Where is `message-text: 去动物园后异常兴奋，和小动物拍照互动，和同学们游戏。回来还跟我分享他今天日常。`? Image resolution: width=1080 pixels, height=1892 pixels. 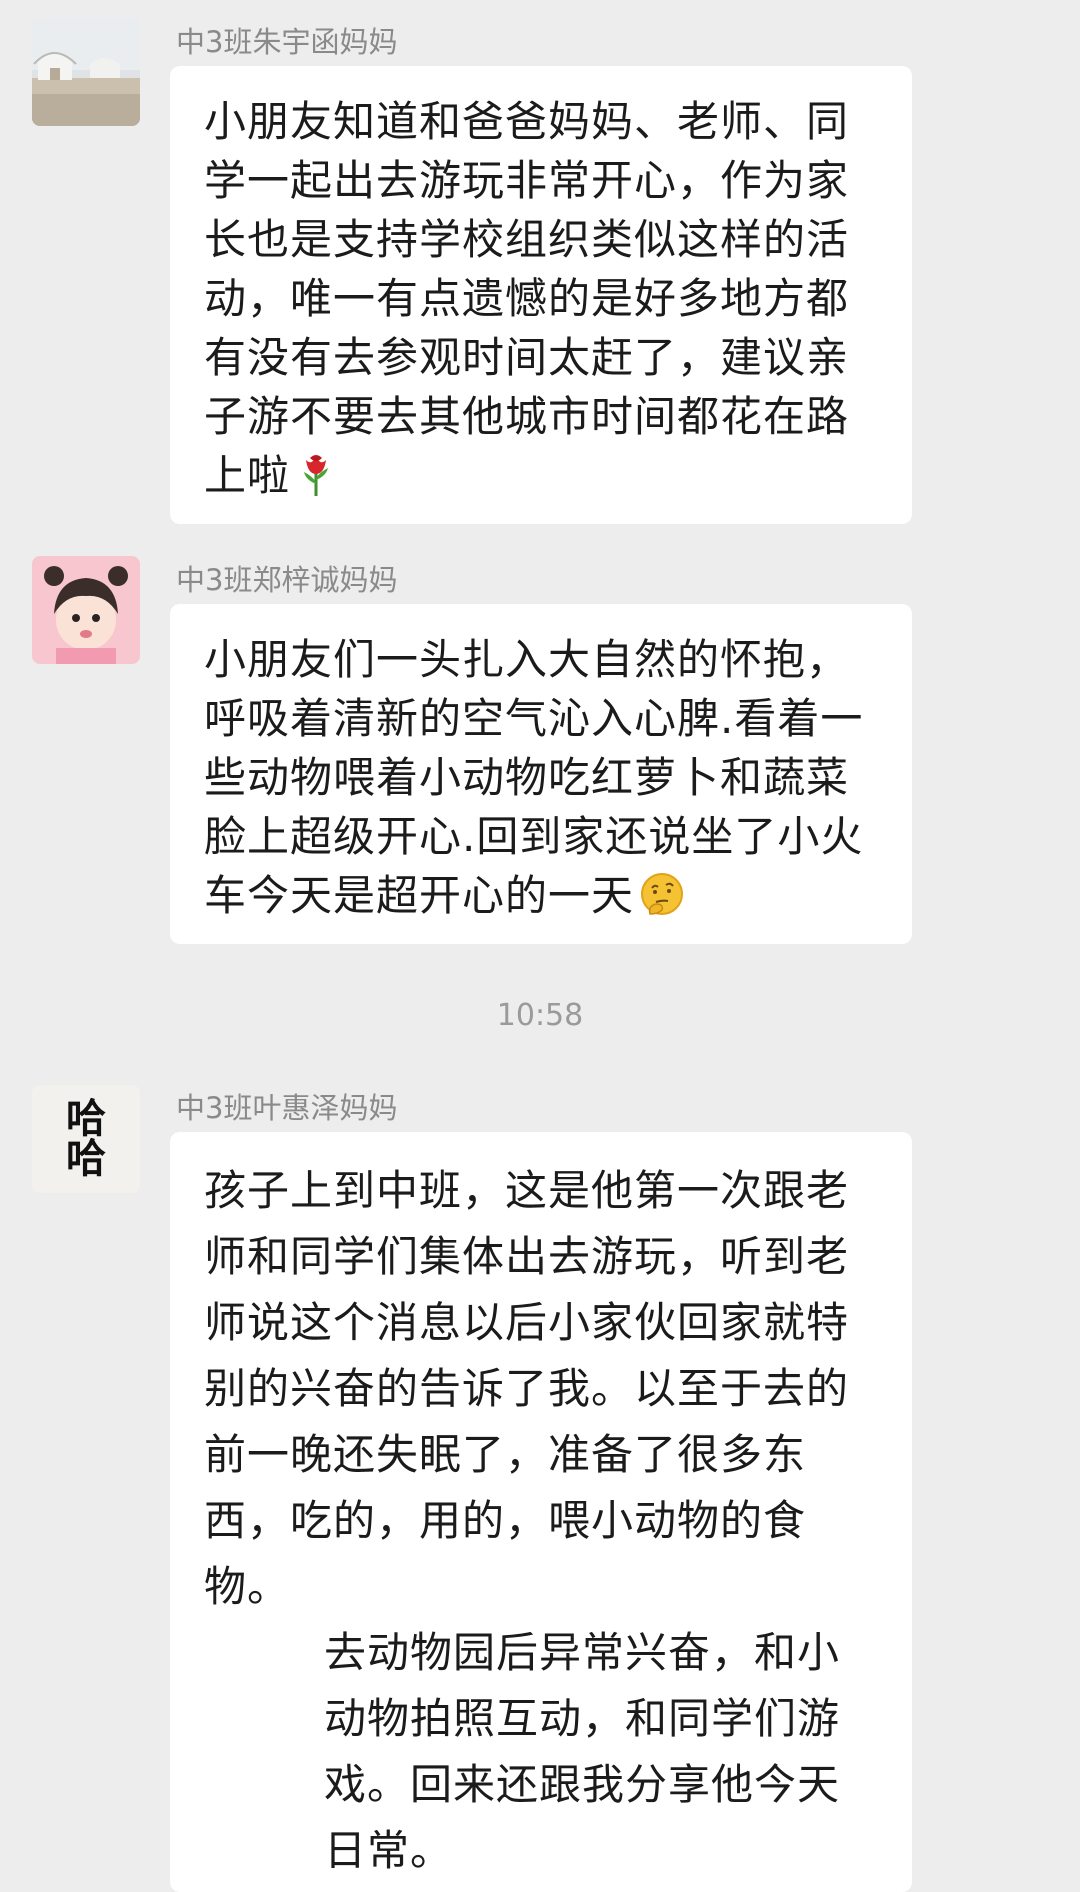
message-text: 去动物园后异常兴奋，和小动物拍照互动，和同学们游戏。回来还跟我分享他今天日常。 is located at coordinates (582, 1751).